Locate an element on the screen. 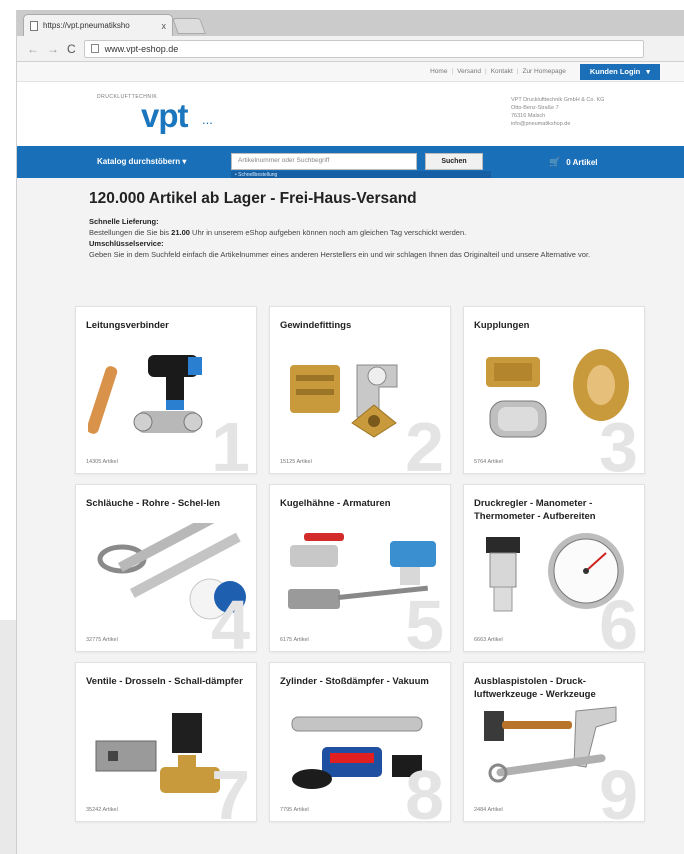 The width and height of the screenshot is (684, 854). category-count: 6663 Artikel is located at coordinates (488, 640).